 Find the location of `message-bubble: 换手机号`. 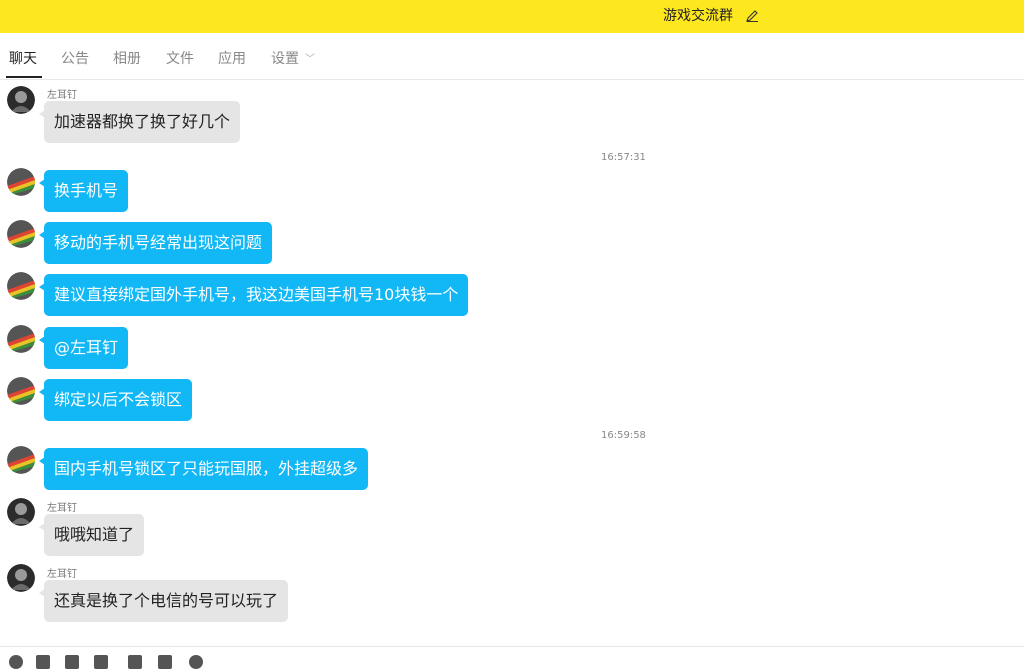

message-bubble: 换手机号 is located at coordinates (83, 191).